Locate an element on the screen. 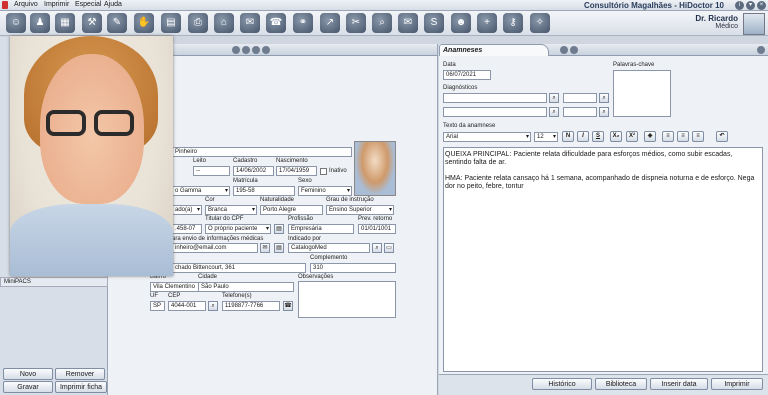  matricula-field: 195-58 is located at coordinates (264, 191).